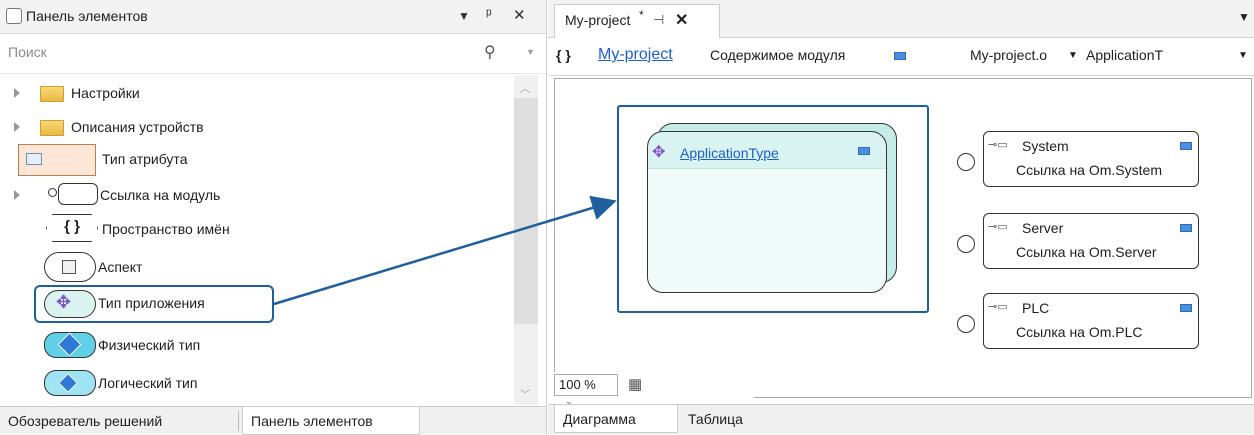 Image resolution: width=1254 pixels, height=435 pixels. What do you see at coordinates (1086, 252) in the screenshot?
I see `ref-desc: Ссылка на Om.Server` at bounding box center [1086, 252].